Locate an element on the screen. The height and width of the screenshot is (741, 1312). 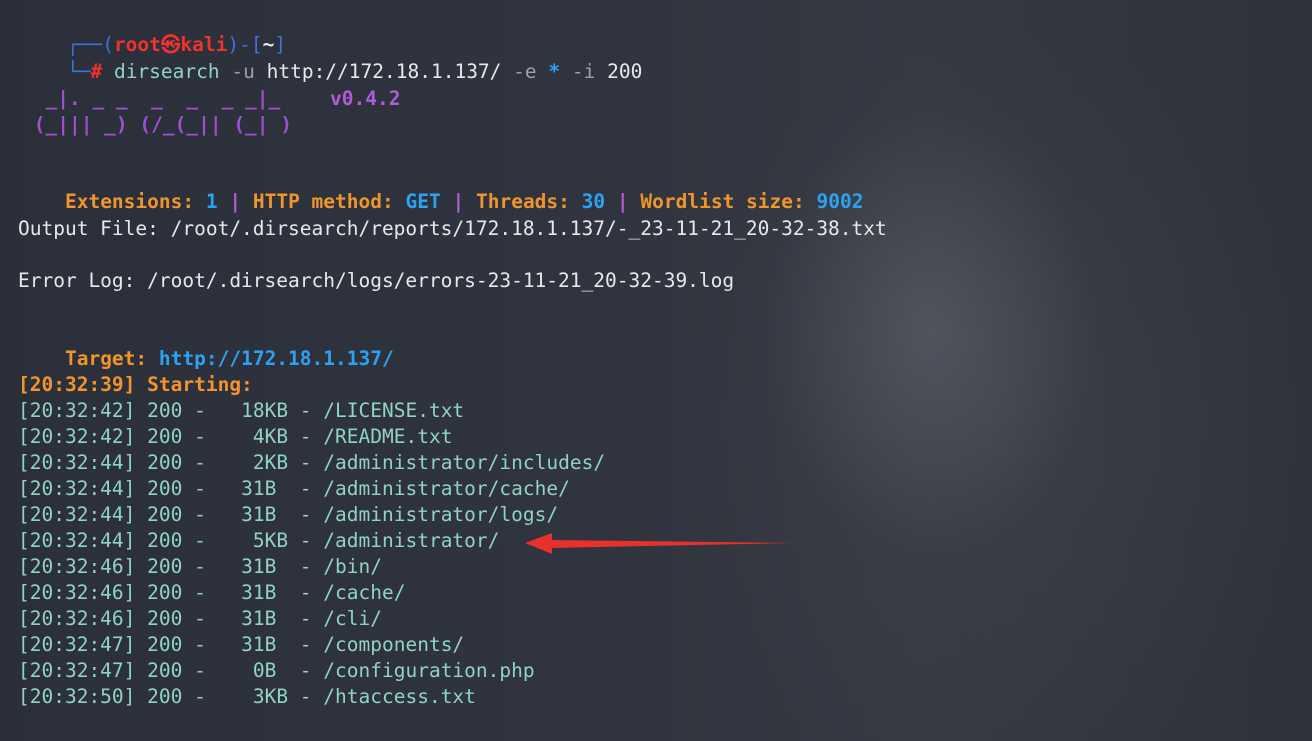
annotation-arrow is located at coordinates (659, 543).